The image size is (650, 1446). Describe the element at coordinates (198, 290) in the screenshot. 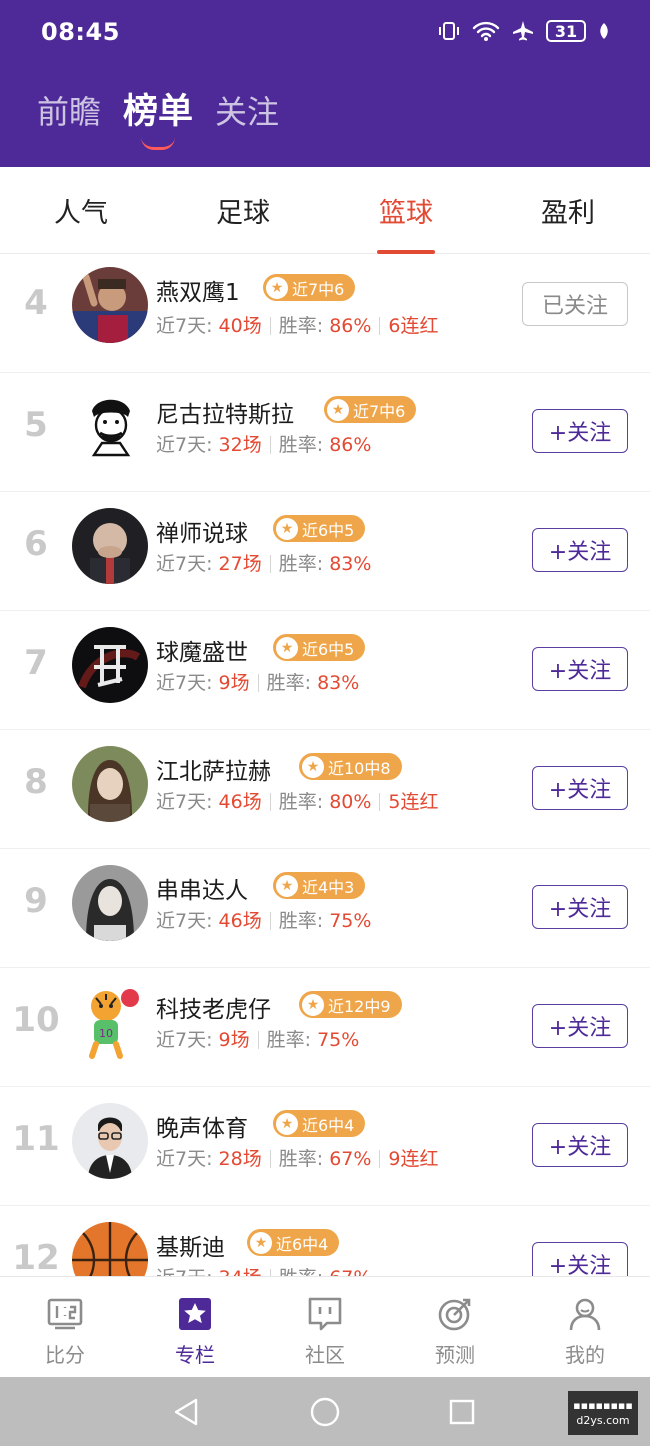

I see `tipster-name: 燕双鹰1` at that location.